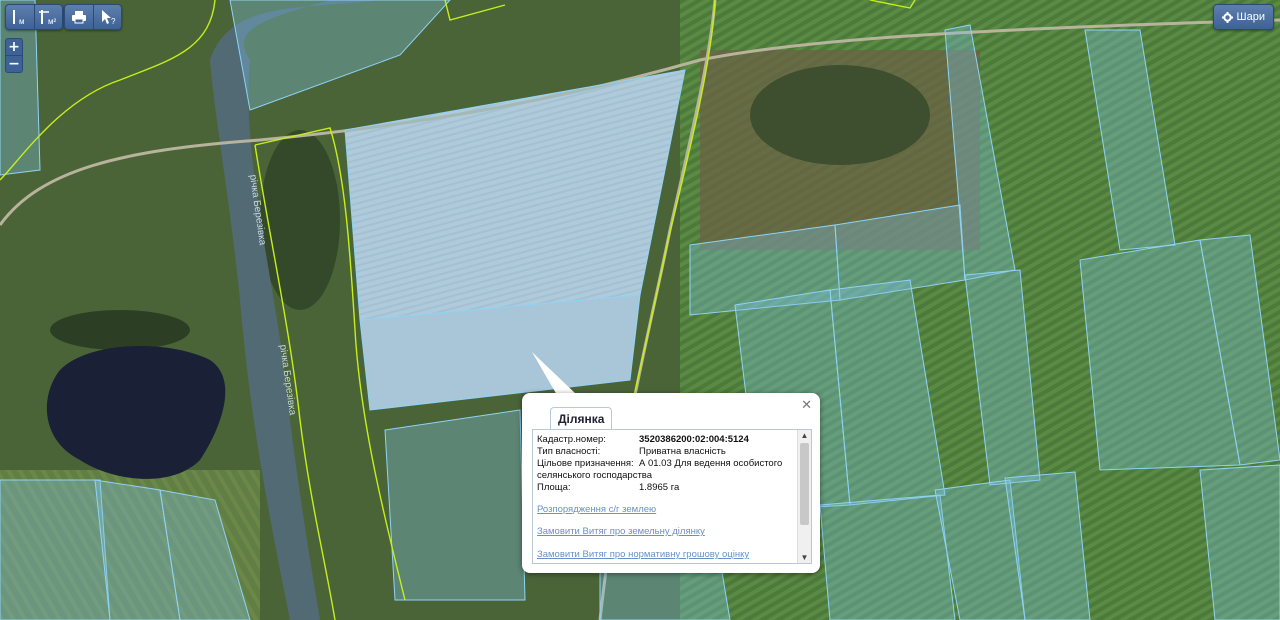 The width and height of the screenshot is (1280, 620). I want to click on gear-icon, so click(1227, 17).